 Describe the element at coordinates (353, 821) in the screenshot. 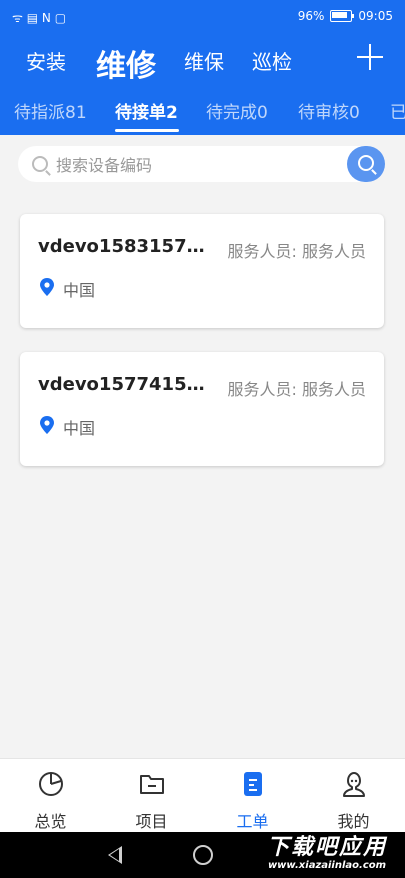

I see `bottom-tab-label: 我的` at that location.